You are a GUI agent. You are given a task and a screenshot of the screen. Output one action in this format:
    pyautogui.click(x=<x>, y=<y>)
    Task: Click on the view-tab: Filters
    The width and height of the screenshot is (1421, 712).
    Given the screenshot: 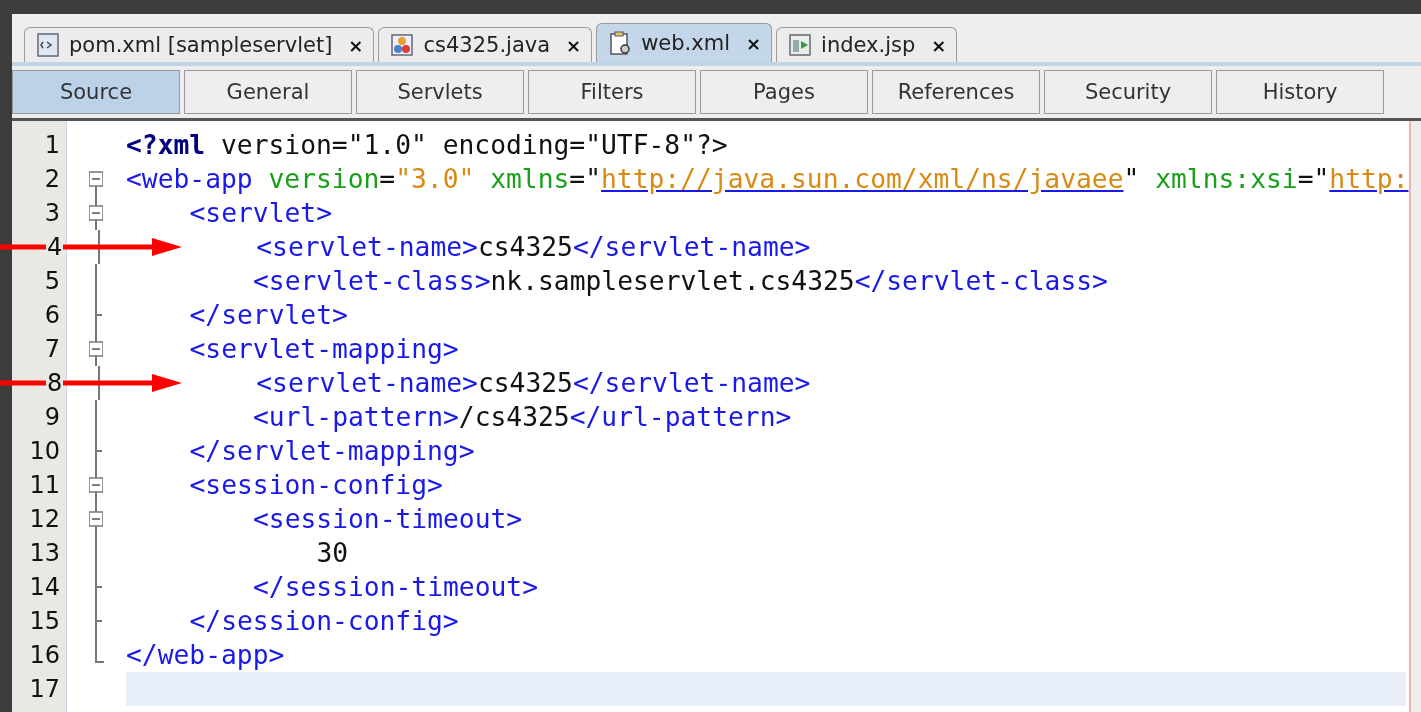 What is the action you would take?
    pyautogui.click(x=612, y=92)
    